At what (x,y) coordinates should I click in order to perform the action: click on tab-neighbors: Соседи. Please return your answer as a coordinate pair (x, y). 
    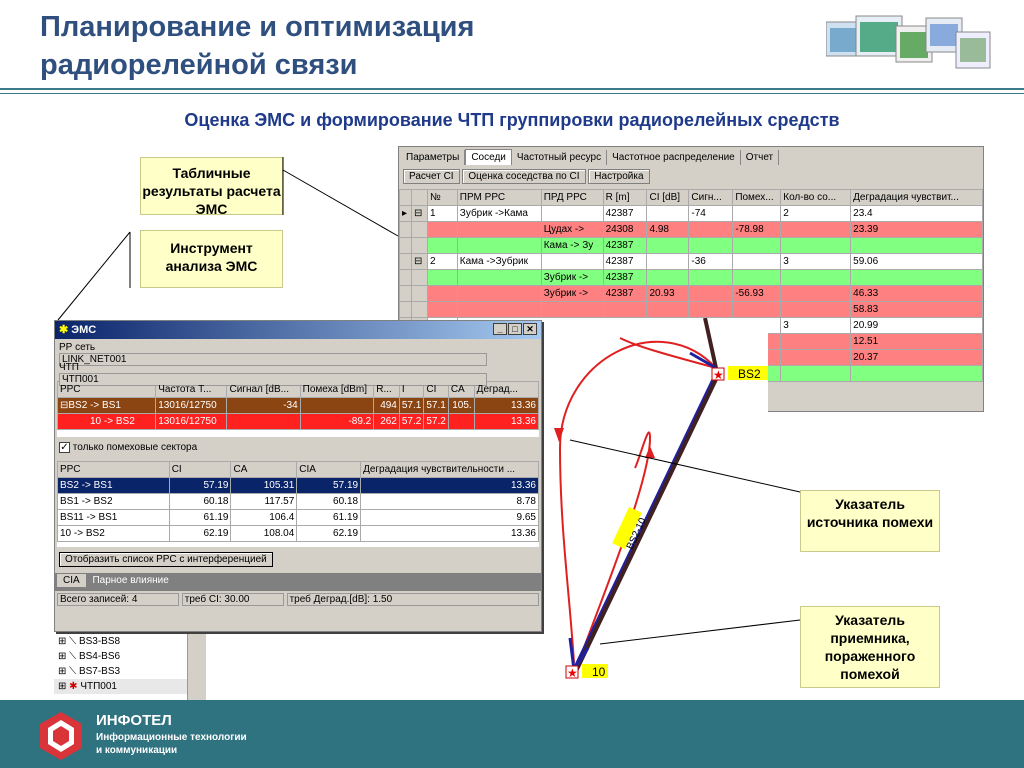
    Looking at the image, I should click on (488, 157).